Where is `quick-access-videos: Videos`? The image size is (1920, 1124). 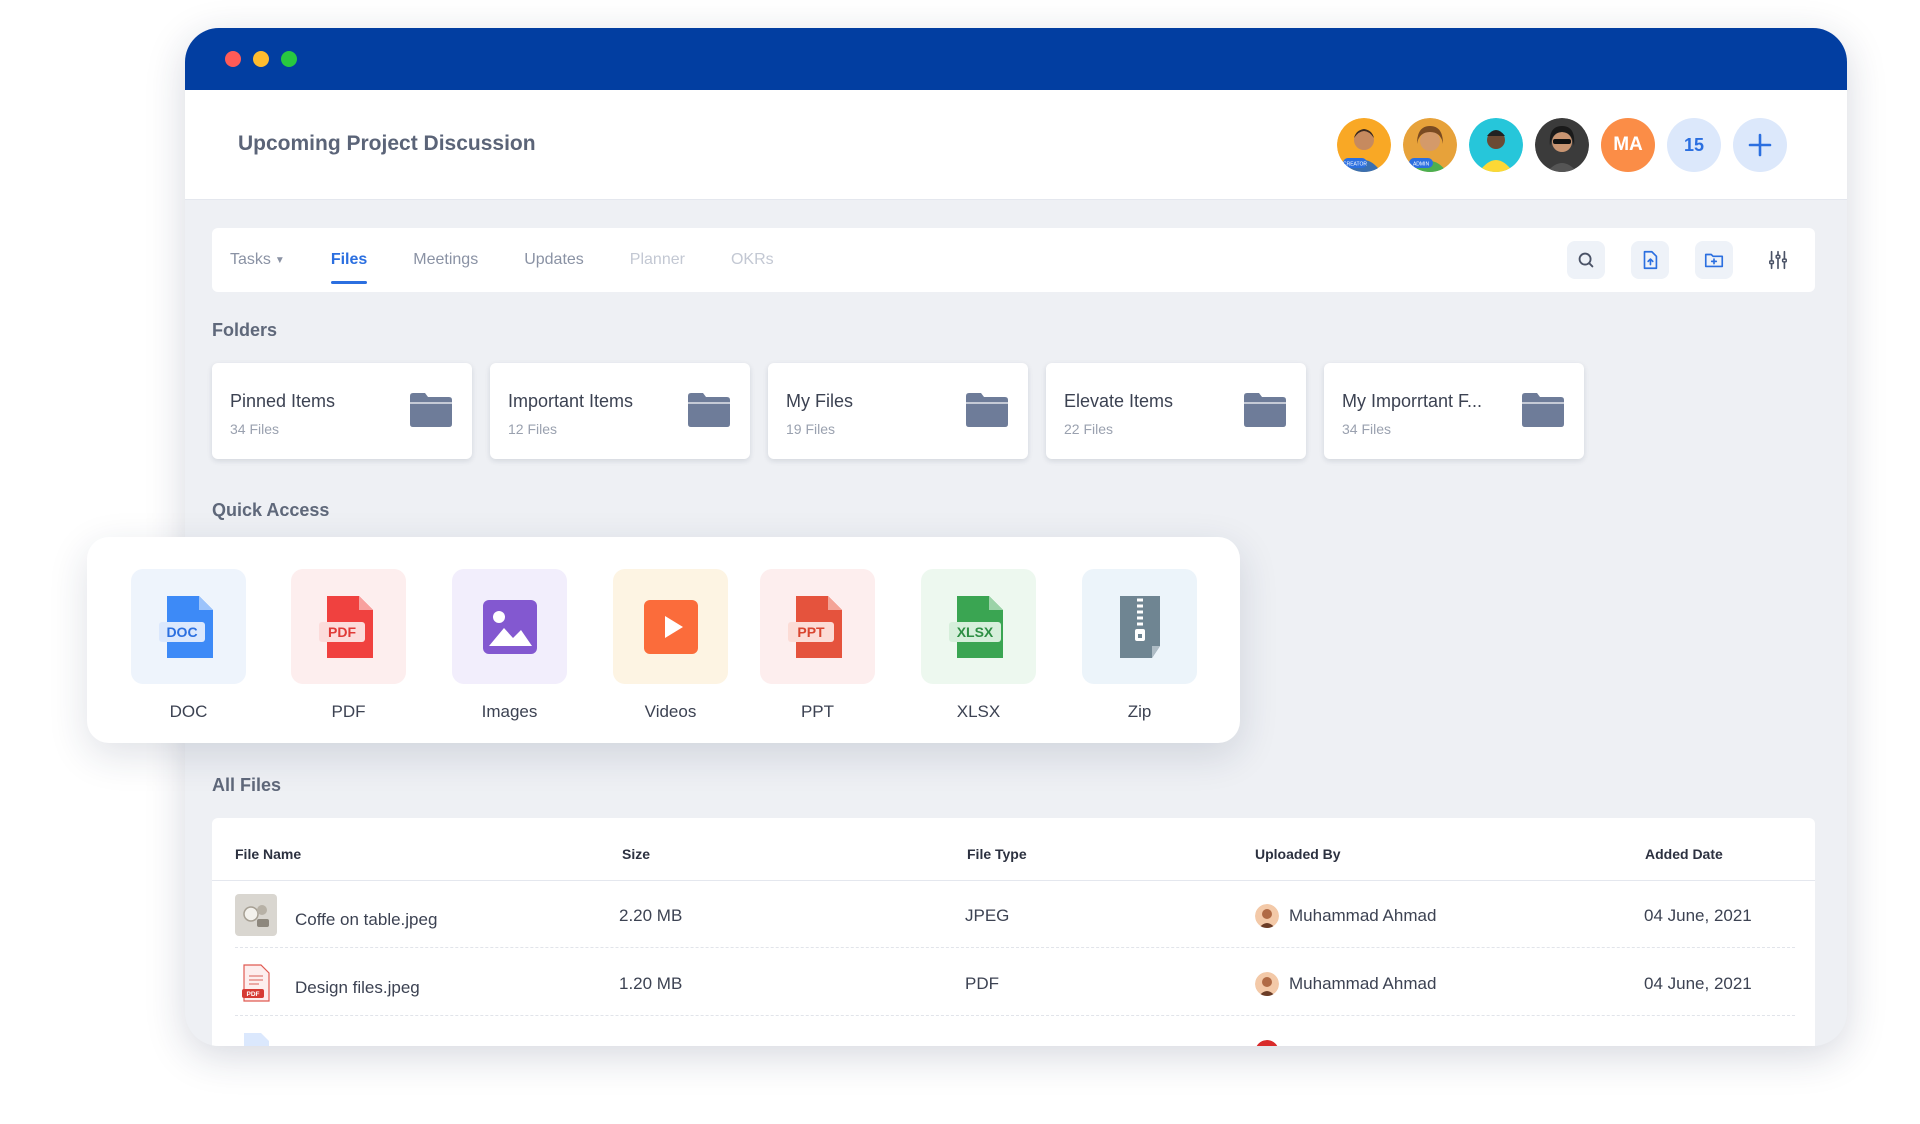 quick-access-videos: Videos is located at coordinates (670, 645).